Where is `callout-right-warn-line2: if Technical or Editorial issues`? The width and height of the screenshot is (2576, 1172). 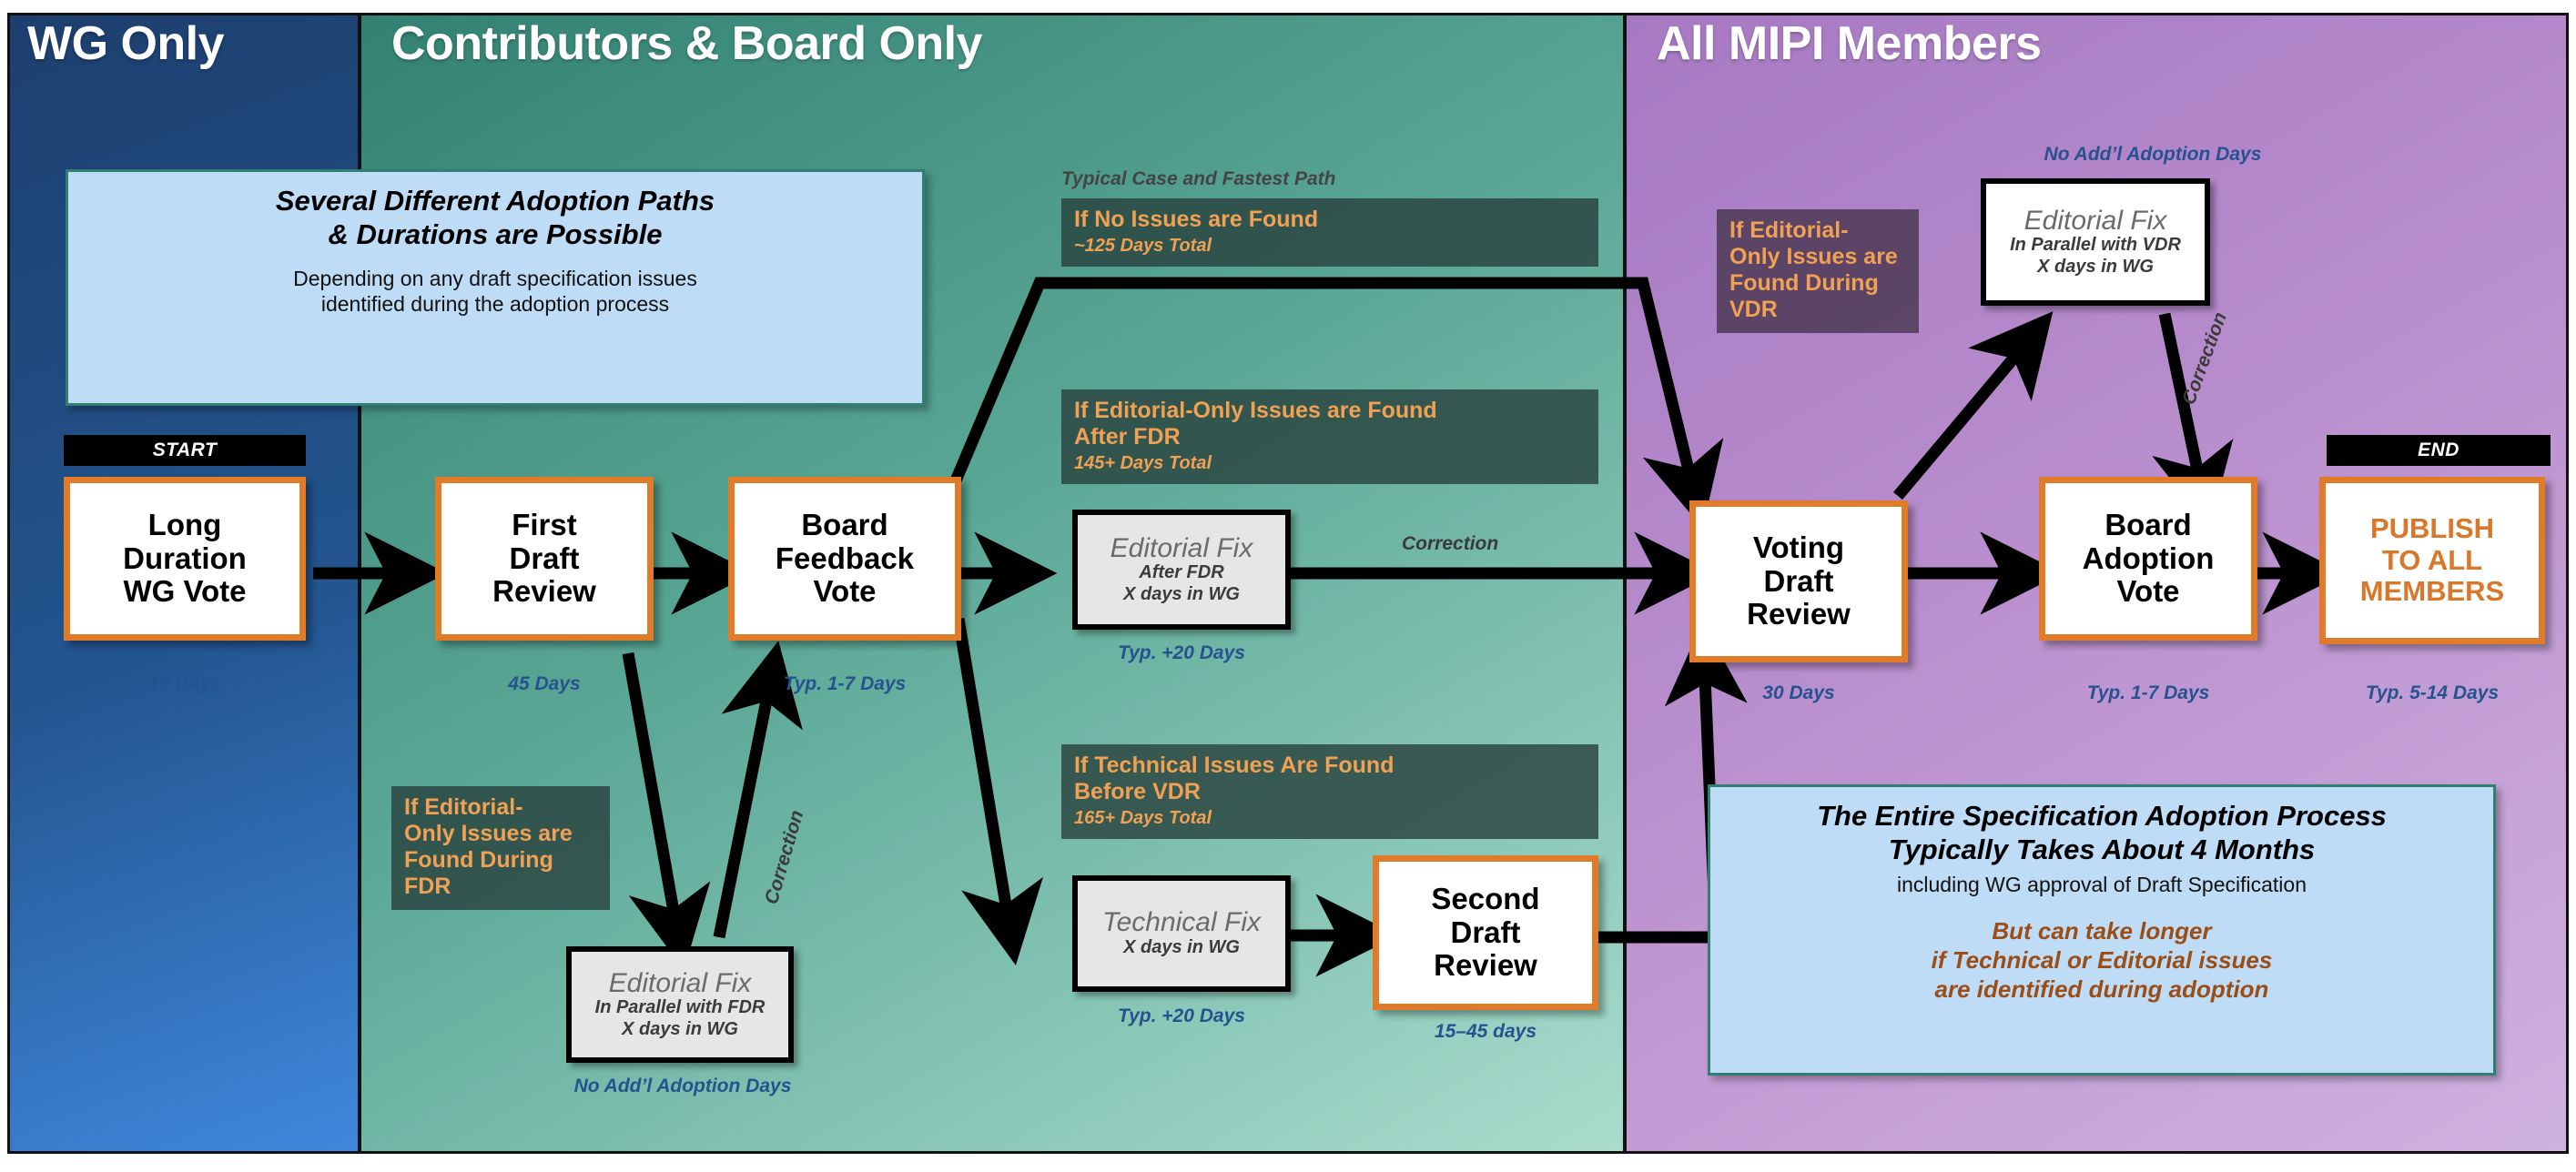 callout-right-warn-line2: if Technical or Editorial issues is located at coordinates (2102, 959).